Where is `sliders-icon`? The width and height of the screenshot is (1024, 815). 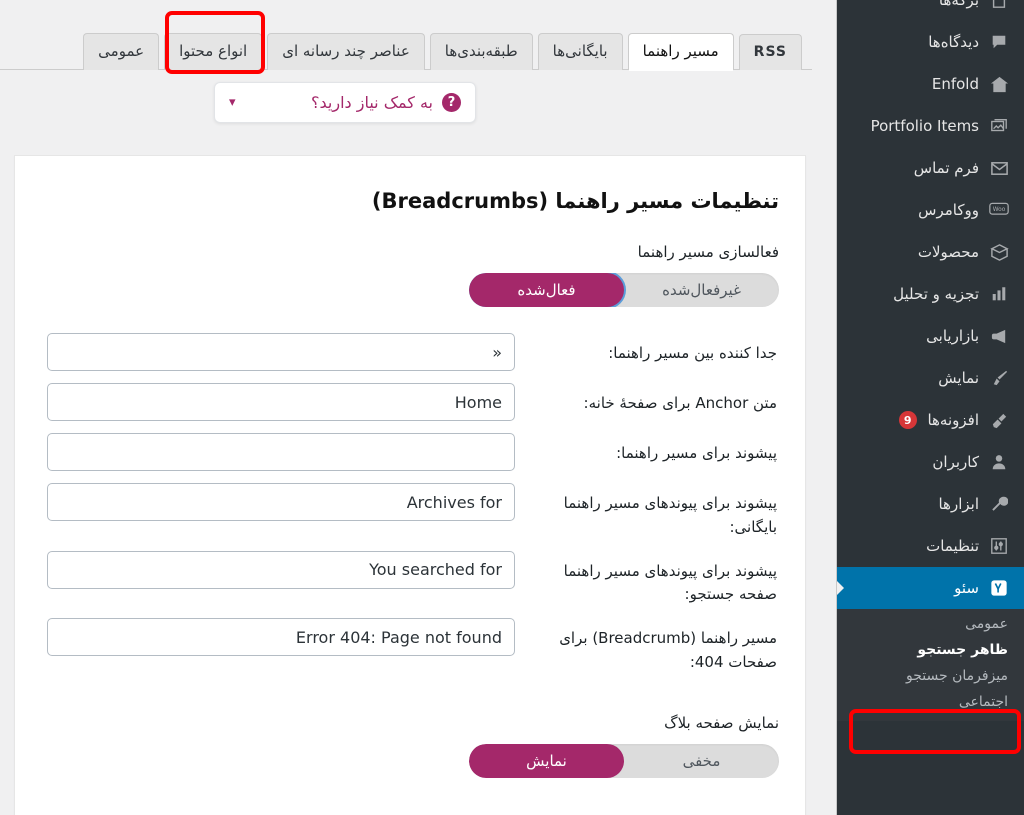 sliders-icon is located at coordinates (999, 546).